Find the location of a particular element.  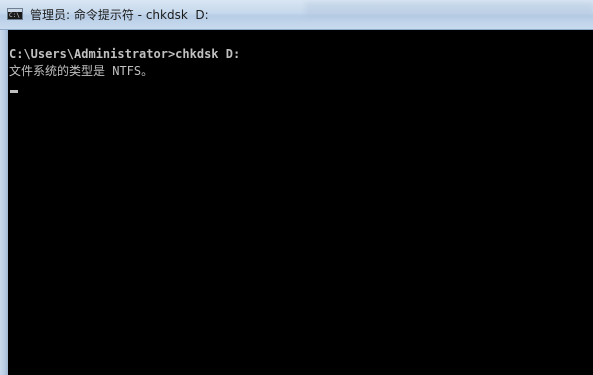

cmd-icon-text: C:\ is located at coordinates (14, 15).